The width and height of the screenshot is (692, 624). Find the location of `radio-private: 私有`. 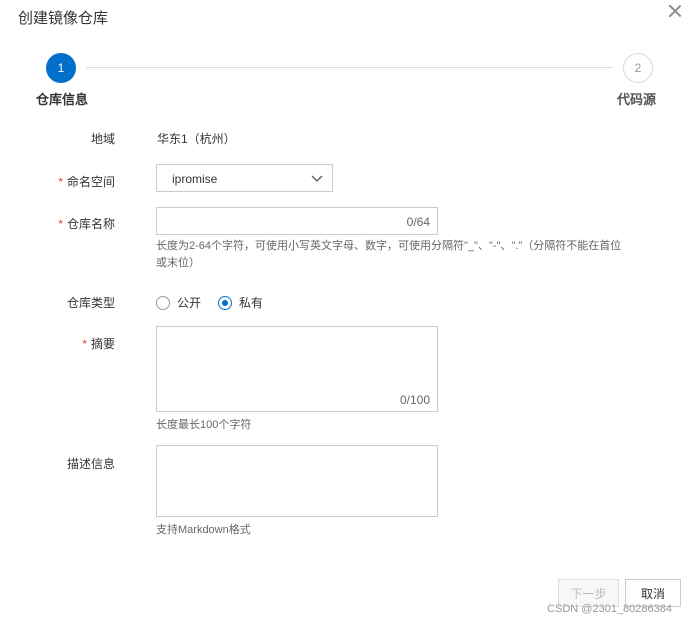

radio-private: 私有 is located at coordinates (240, 302).